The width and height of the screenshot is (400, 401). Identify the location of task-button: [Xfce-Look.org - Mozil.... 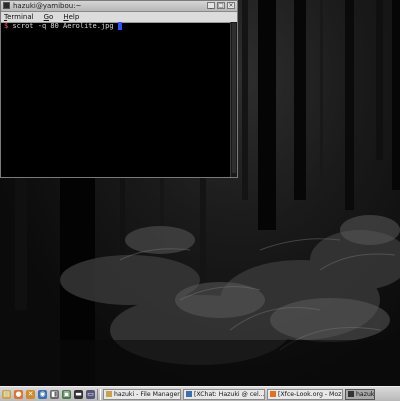
(305, 394).